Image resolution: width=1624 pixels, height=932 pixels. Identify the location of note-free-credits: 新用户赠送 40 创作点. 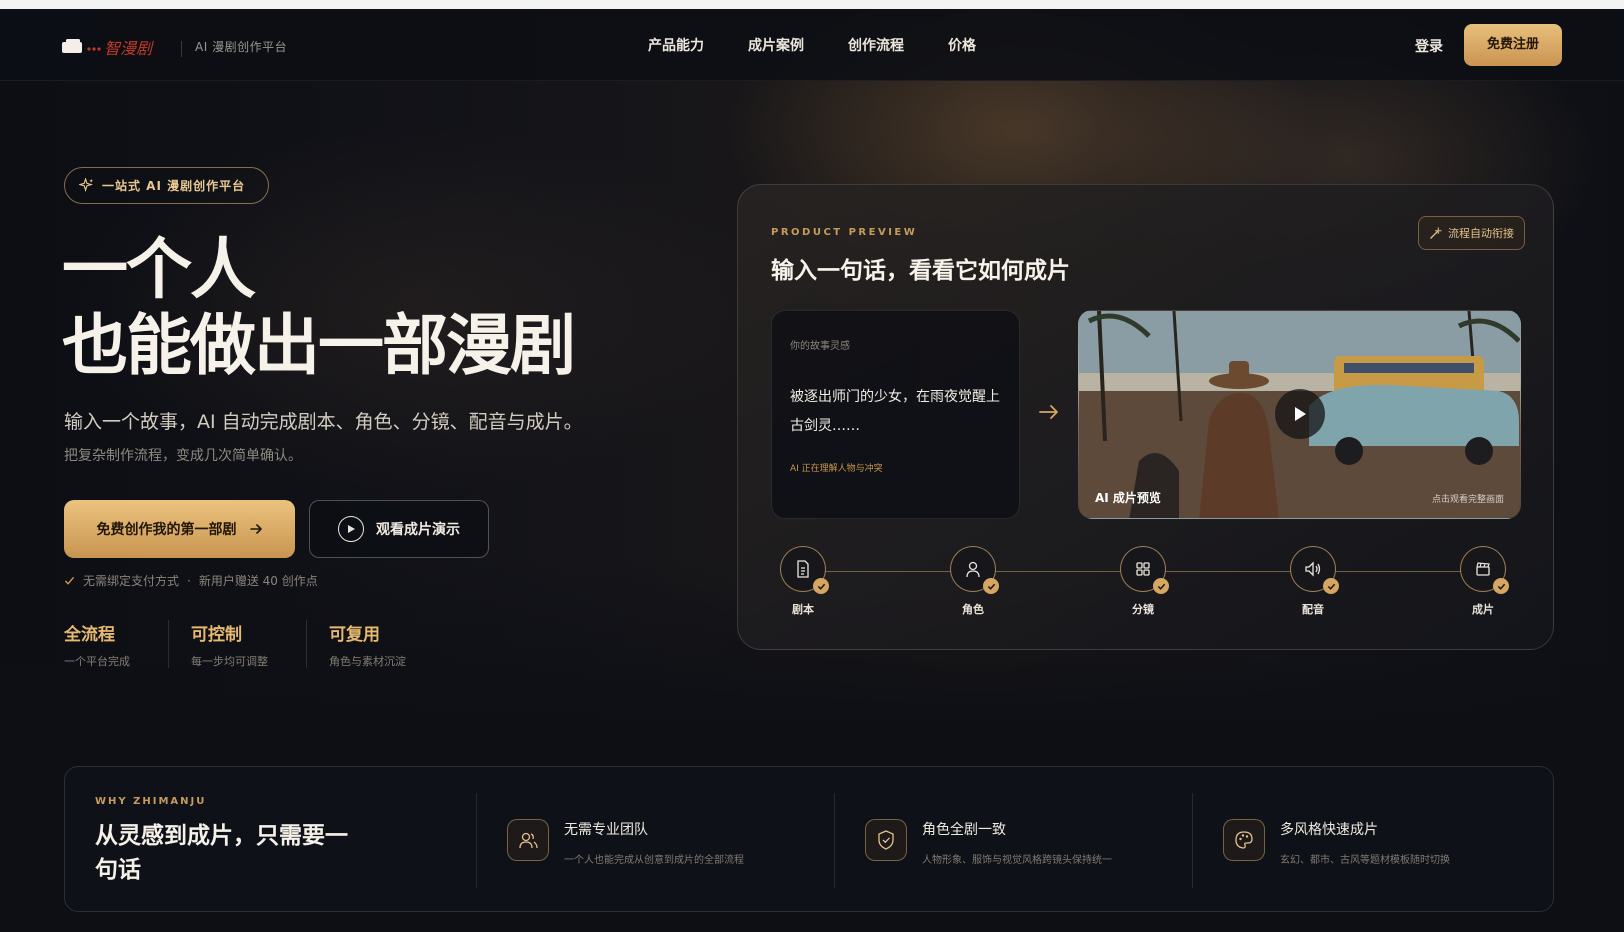
(258, 581).